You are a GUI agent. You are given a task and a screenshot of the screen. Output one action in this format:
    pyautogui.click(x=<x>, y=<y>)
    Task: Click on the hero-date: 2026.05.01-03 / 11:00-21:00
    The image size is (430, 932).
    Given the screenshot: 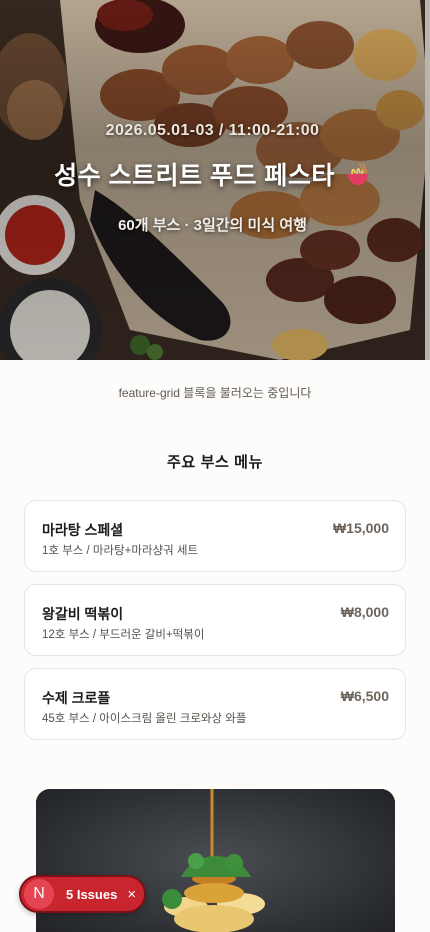 What is the action you would take?
    pyautogui.click(x=212, y=130)
    